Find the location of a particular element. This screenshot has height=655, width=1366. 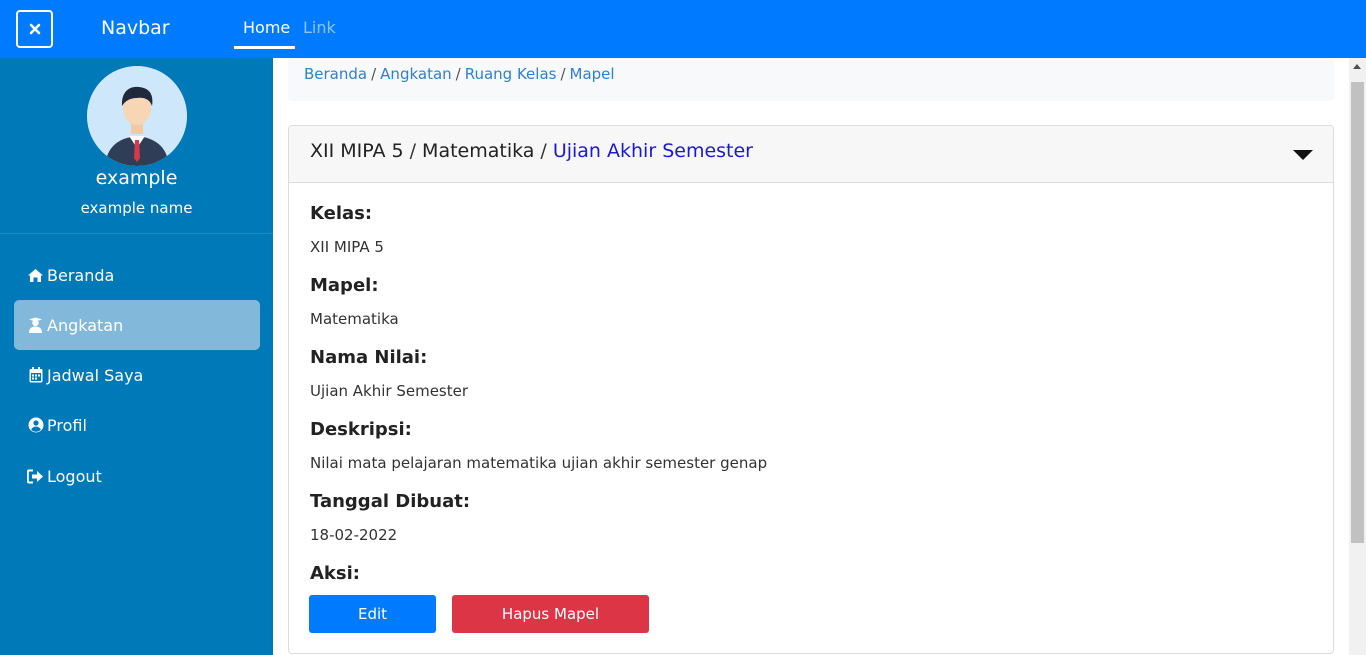

page-scrollbar is located at coordinates (1357, 356).